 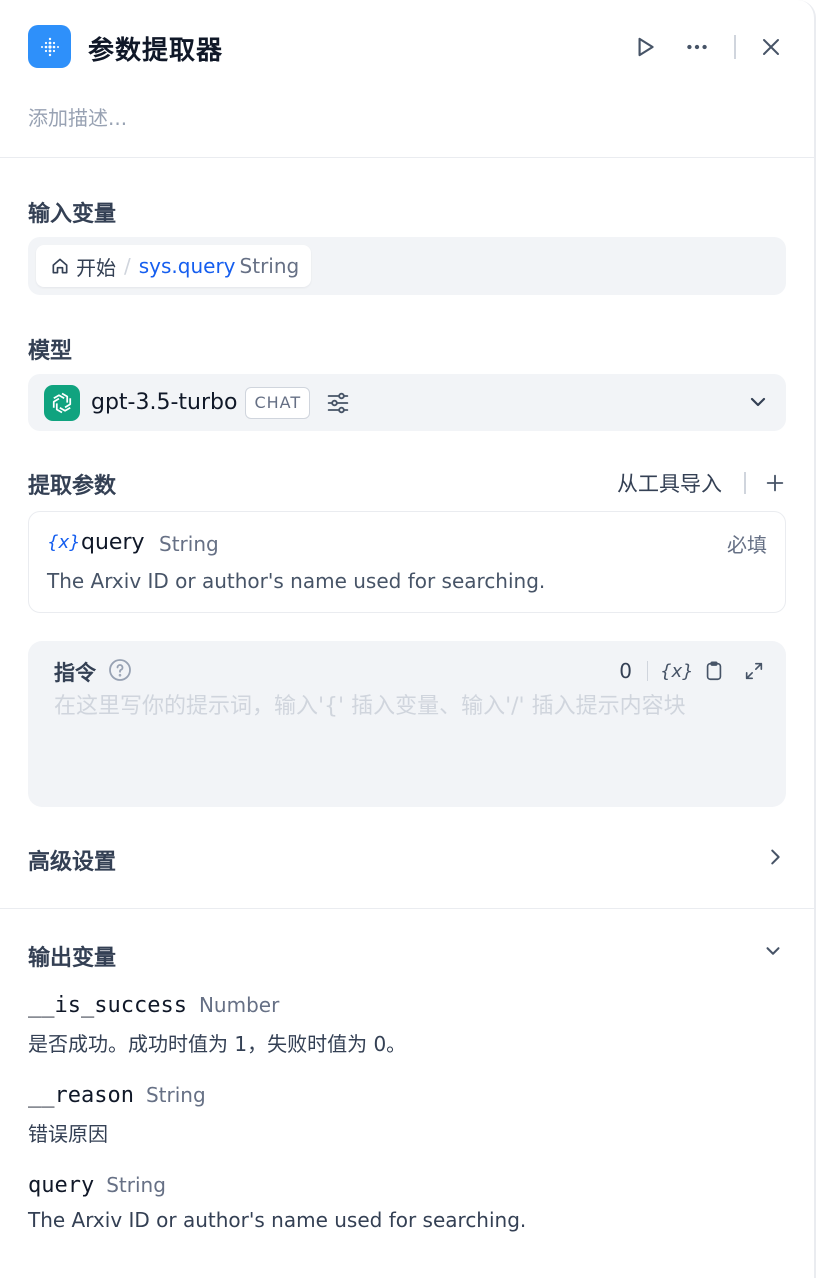 What do you see at coordinates (72, 958) in the screenshot?
I see `output-vars-label: 输出变量` at bounding box center [72, 958].